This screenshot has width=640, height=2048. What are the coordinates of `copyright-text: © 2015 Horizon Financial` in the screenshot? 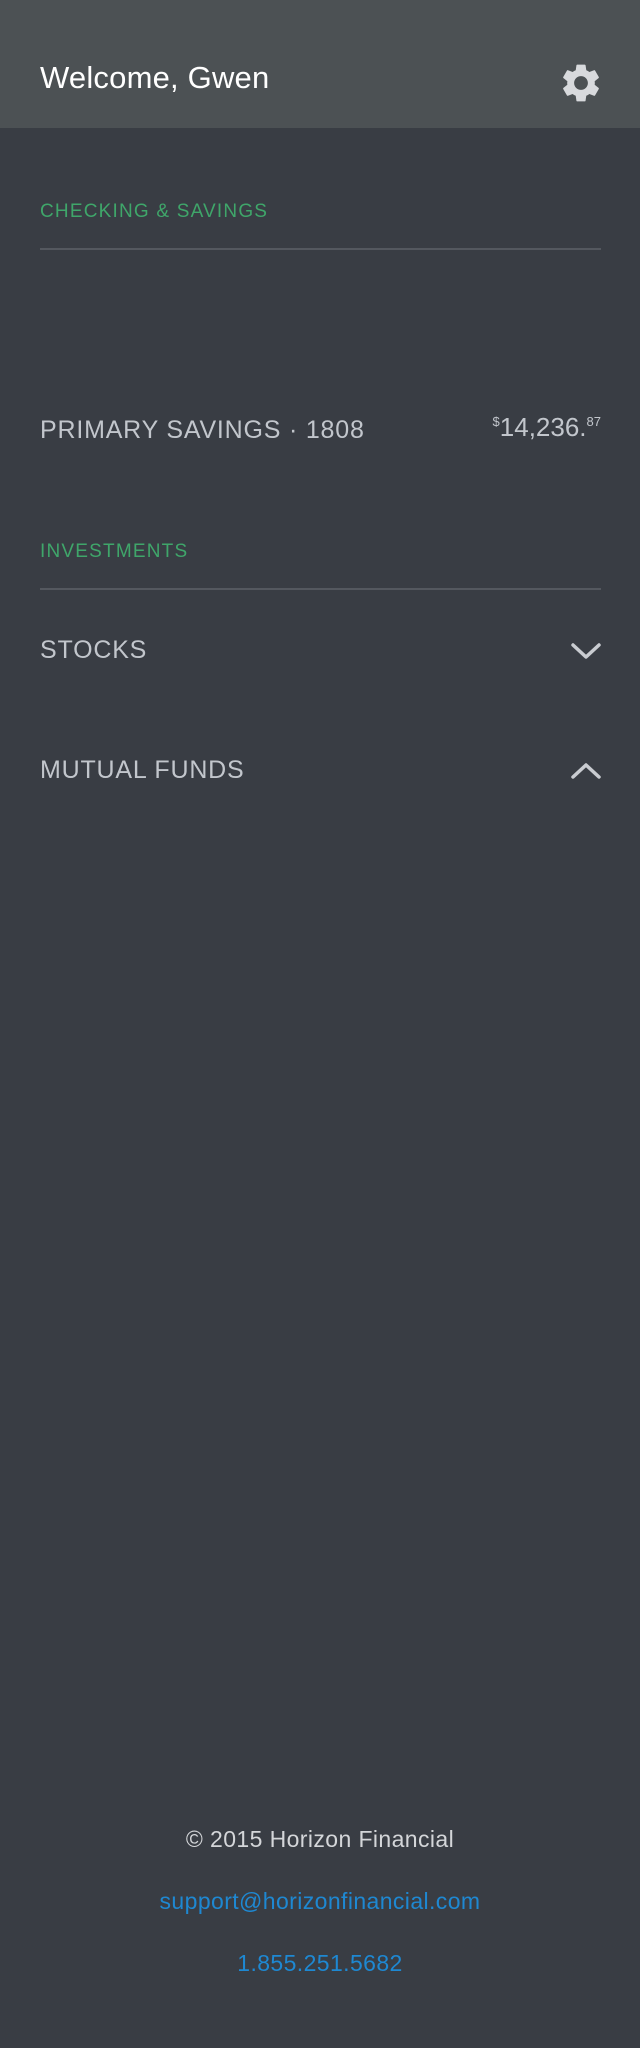 It's located at (320, 1839).